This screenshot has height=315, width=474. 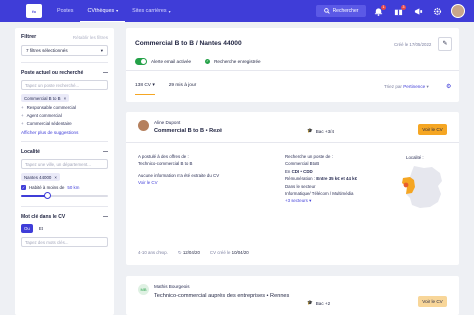 I want to click on education-label: Bac +3/4, so click(x=324, y=131).